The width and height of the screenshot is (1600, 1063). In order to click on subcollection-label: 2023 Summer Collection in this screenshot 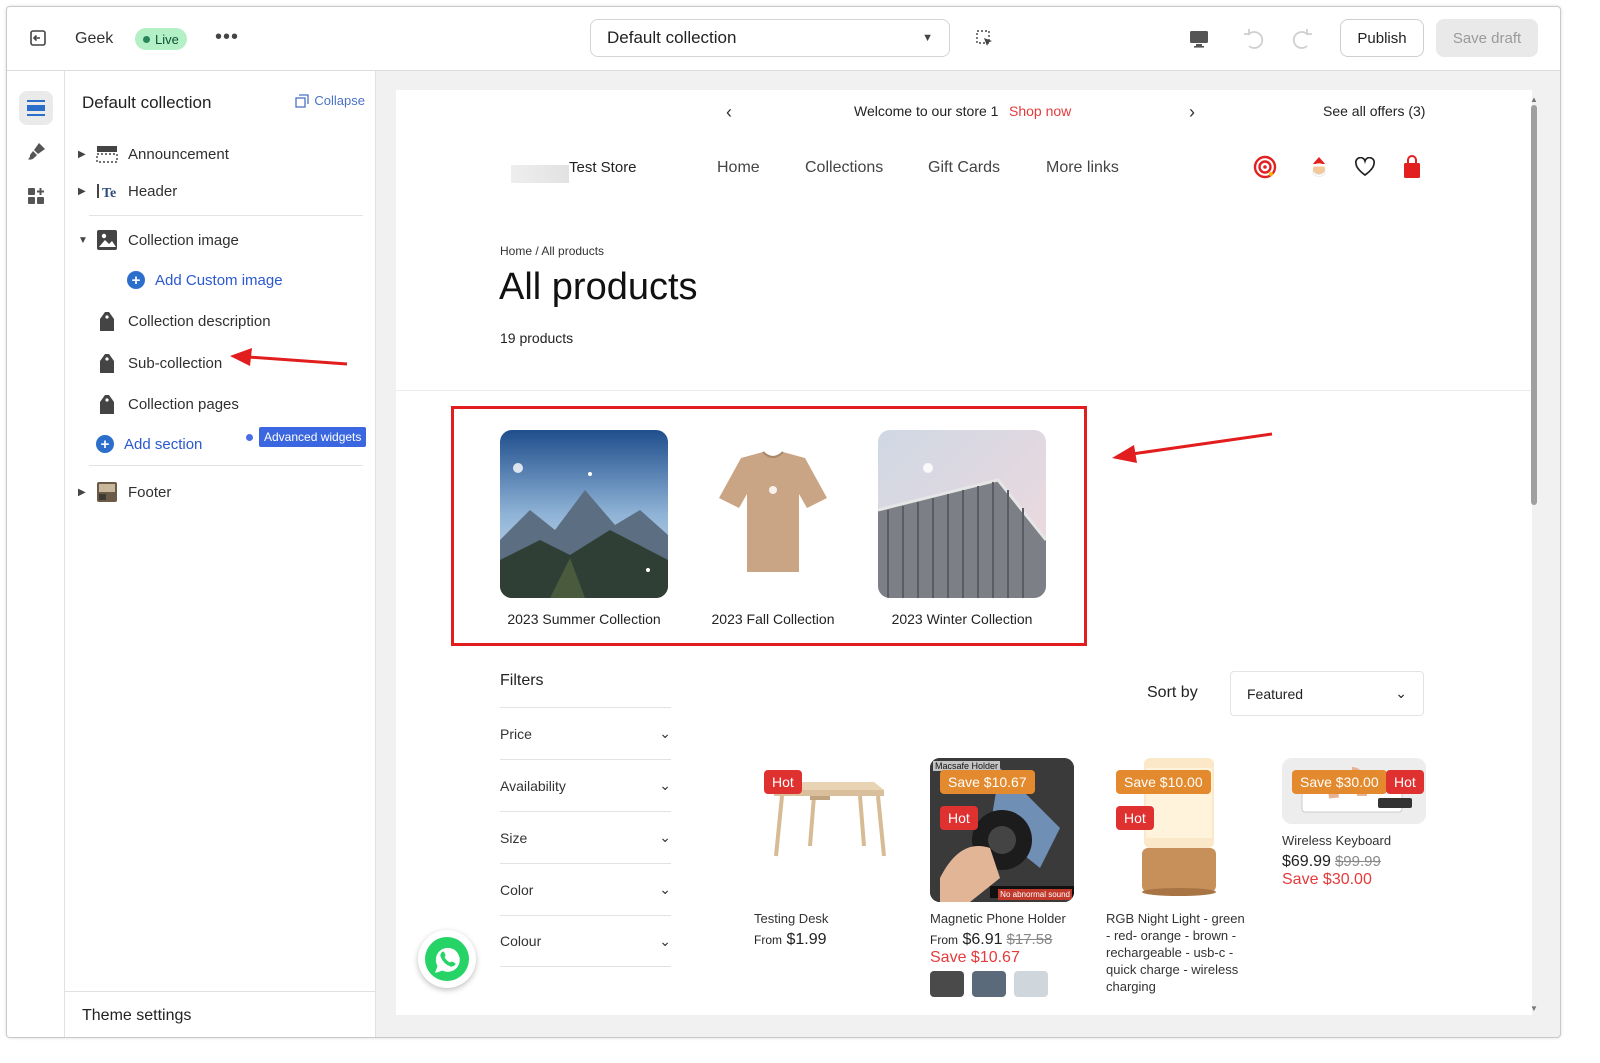, I will do `click(584, 619)`.